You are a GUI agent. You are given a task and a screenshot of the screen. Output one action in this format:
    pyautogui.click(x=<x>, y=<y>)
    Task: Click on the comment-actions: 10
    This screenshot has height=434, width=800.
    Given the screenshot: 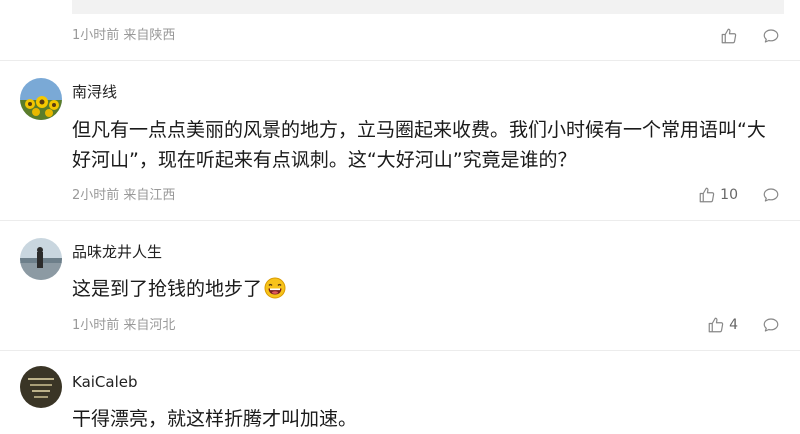 What is the action you would take?
    pyautogui.click(x=739, y=195)
    